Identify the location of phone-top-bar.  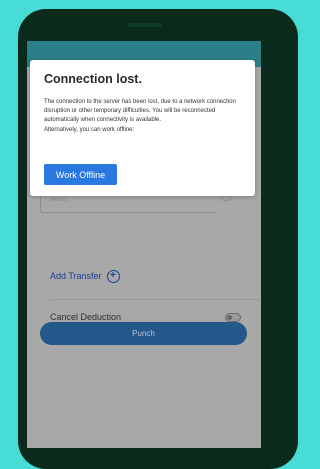
(158, 24).